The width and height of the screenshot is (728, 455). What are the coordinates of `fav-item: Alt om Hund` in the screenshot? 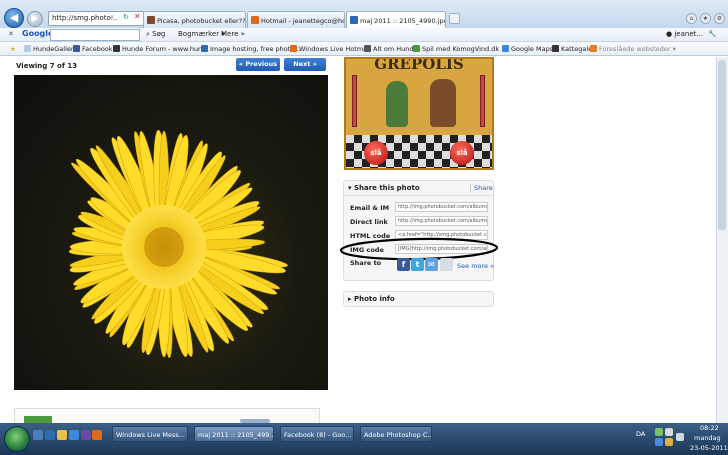 It's located at (389, 49).